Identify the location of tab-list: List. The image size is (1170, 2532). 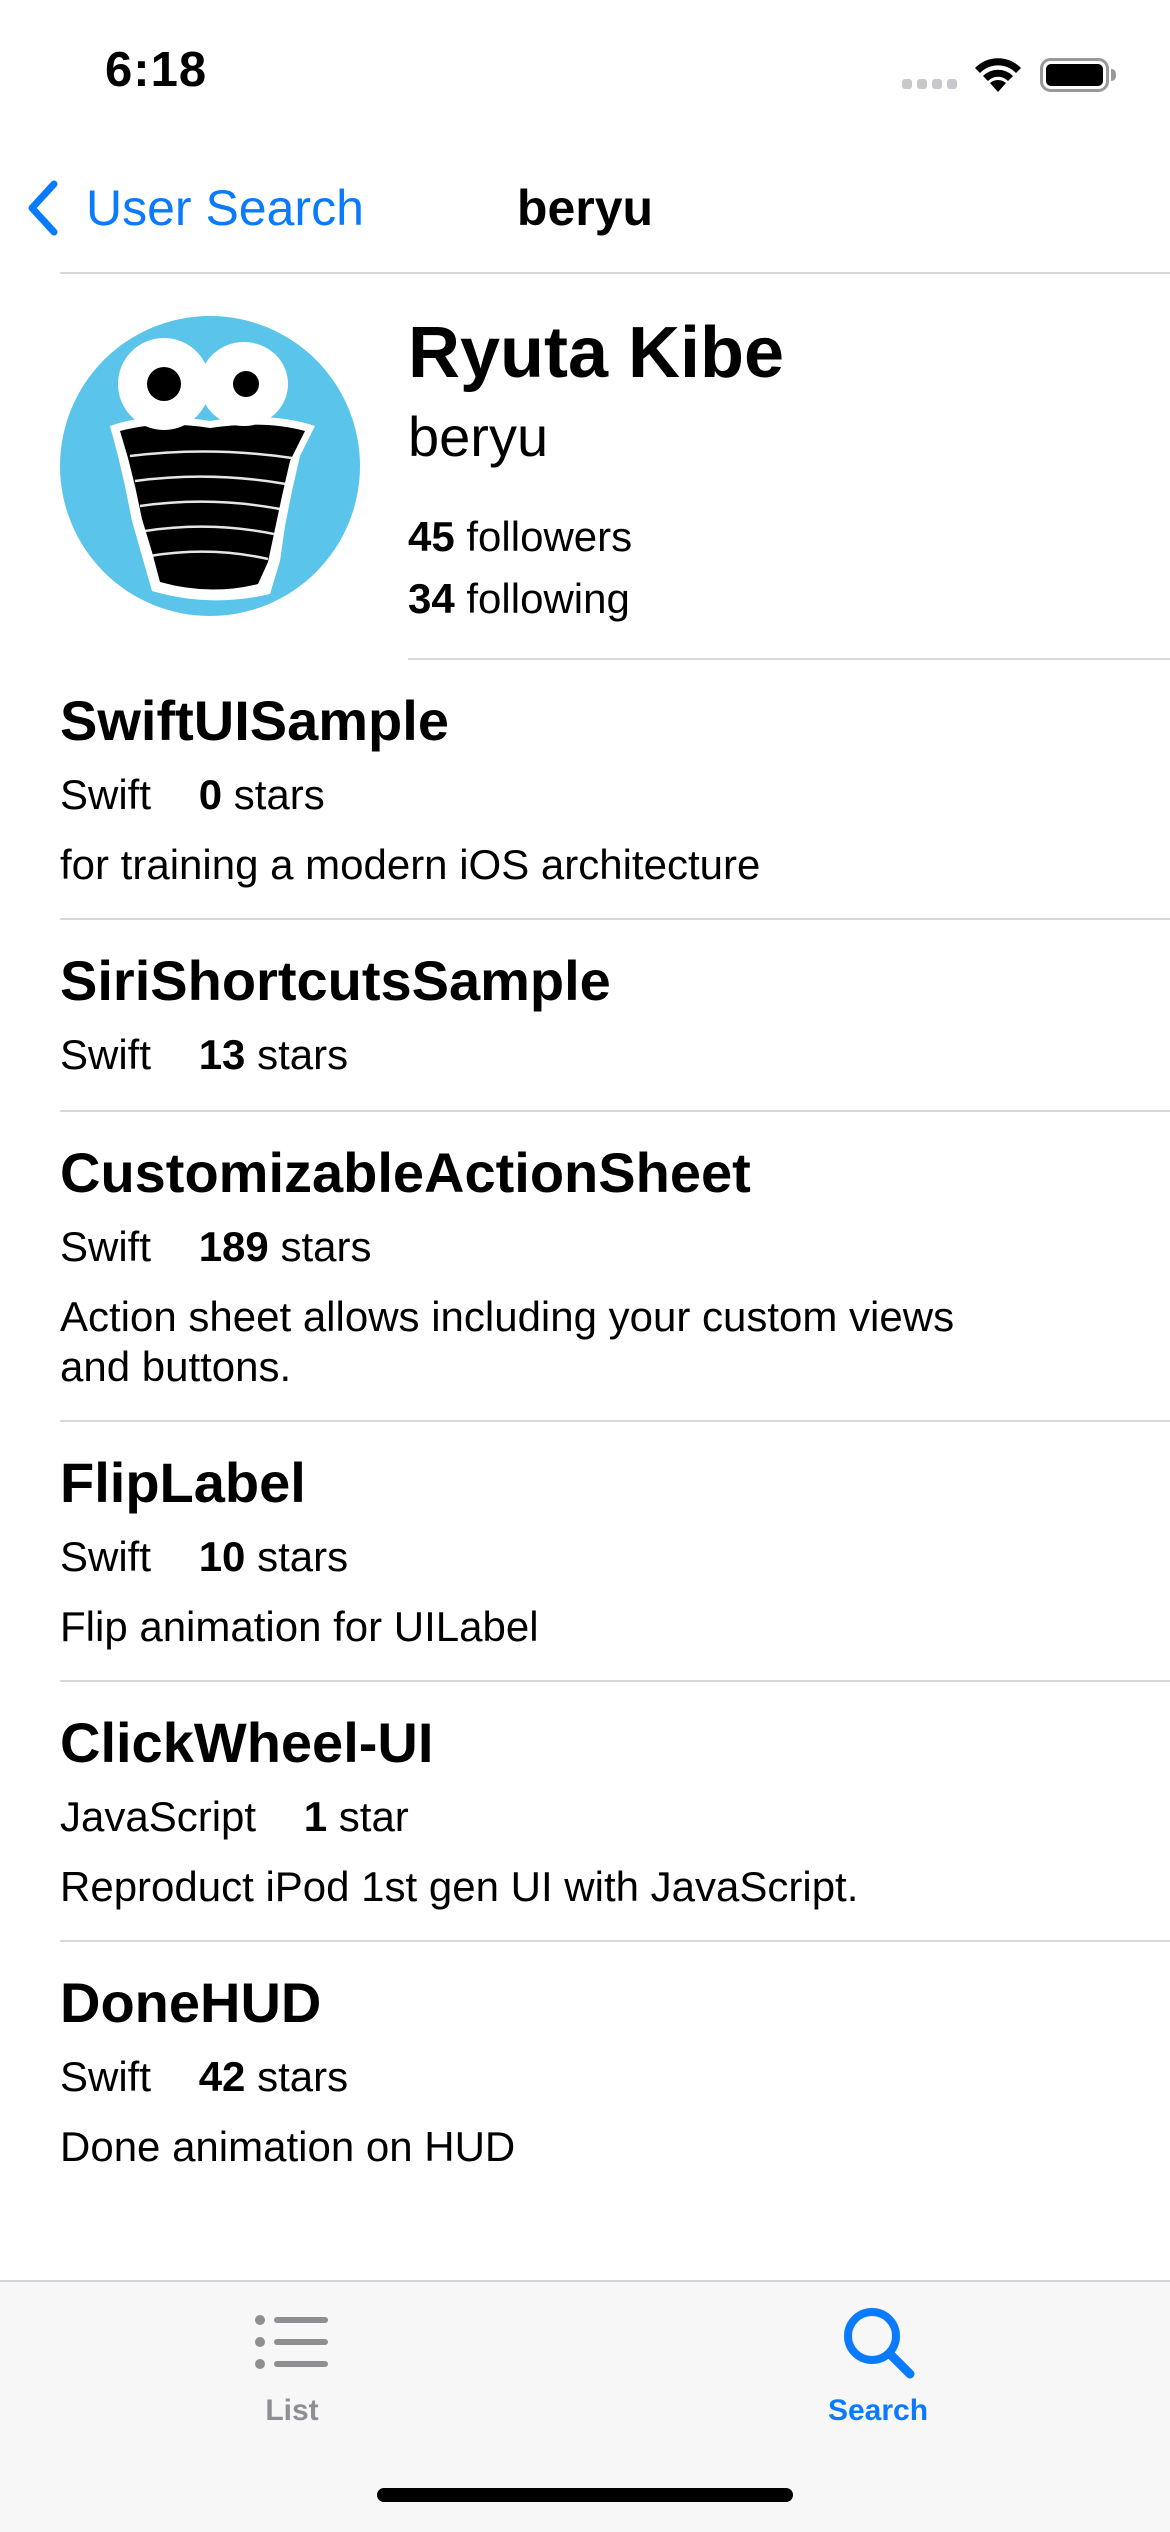
(292, 2365).